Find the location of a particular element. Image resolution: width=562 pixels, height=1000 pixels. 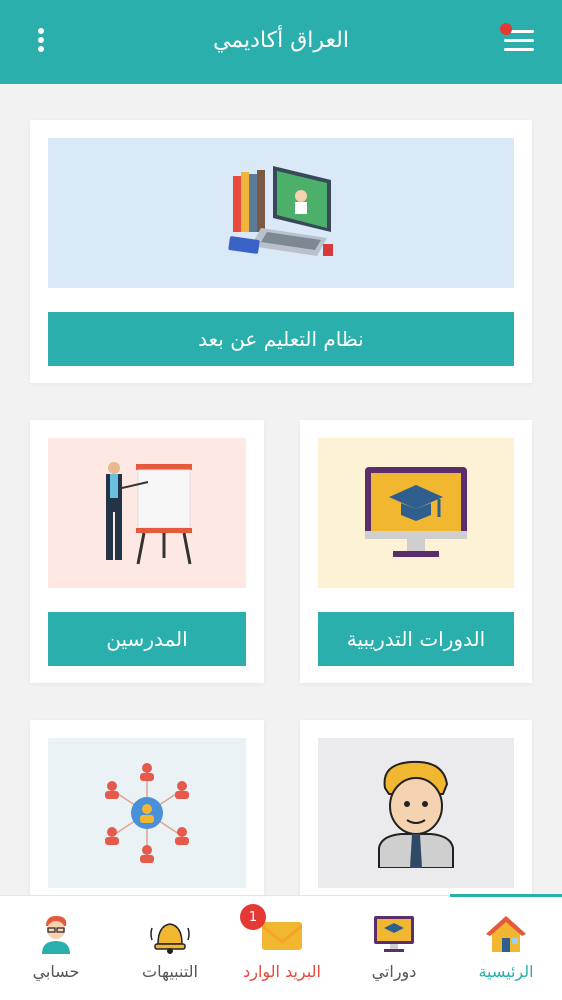

student-avatar-icon is located at coordinates (416, 813).